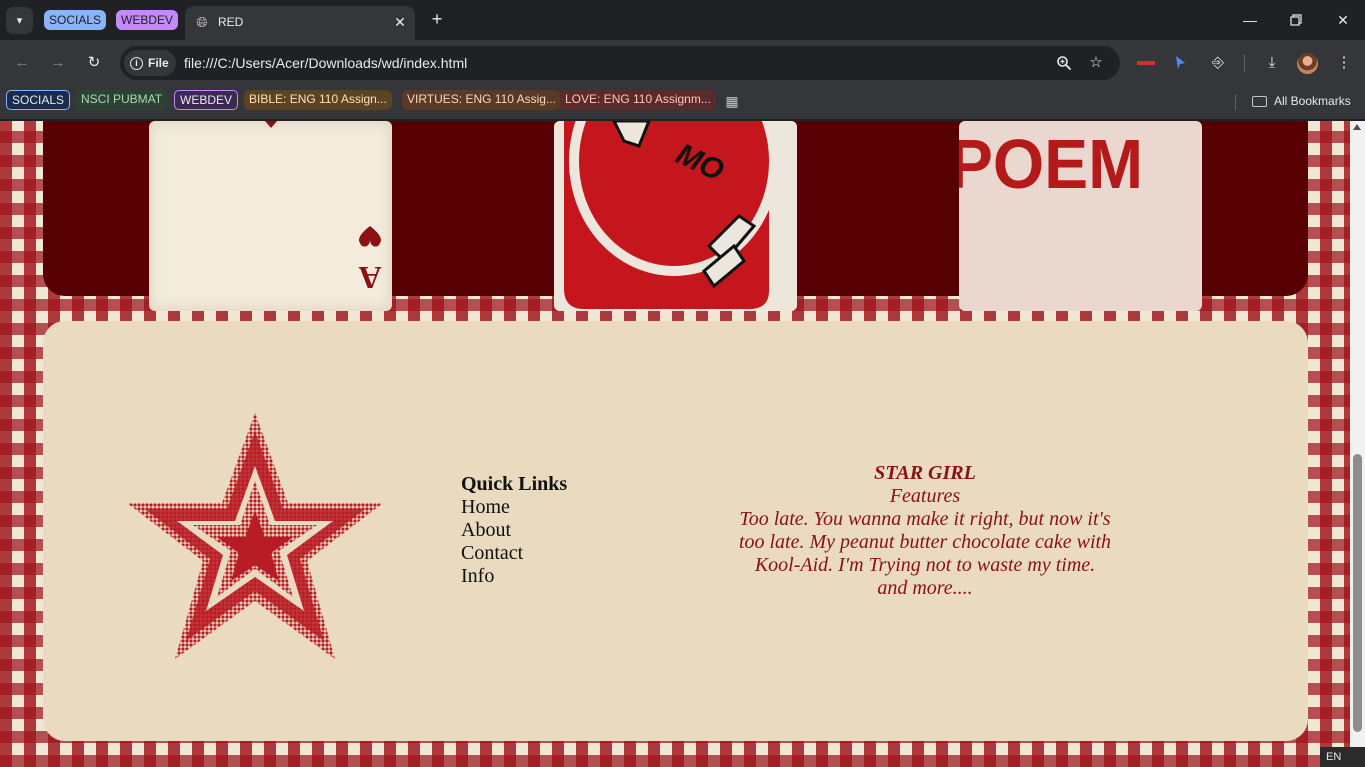 Image resolution: width=1365 pixels, height=767 pixels. I want to click on tab-close-icon: ✕, so click(400, 22).